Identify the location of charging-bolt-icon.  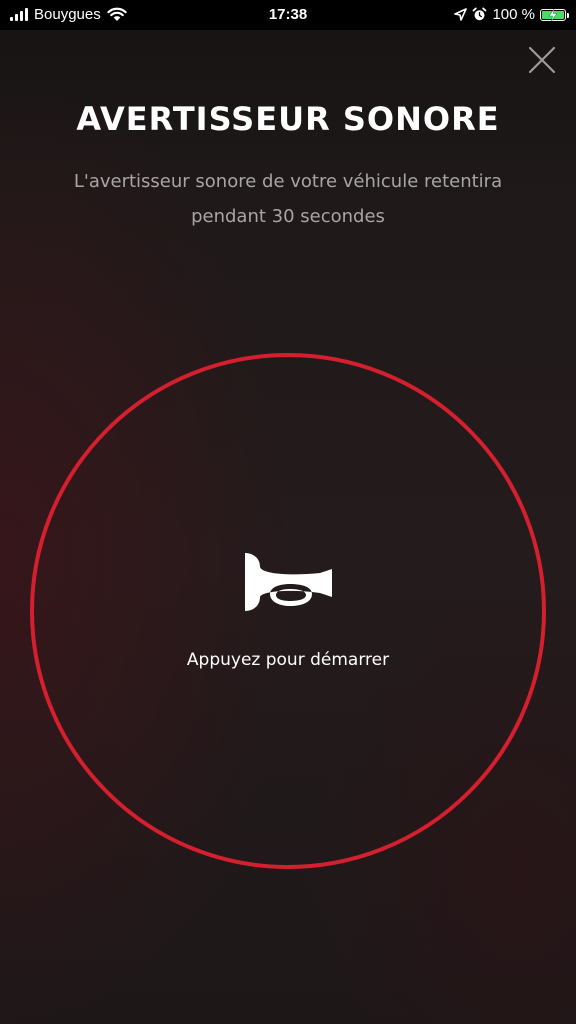
(553, 14).